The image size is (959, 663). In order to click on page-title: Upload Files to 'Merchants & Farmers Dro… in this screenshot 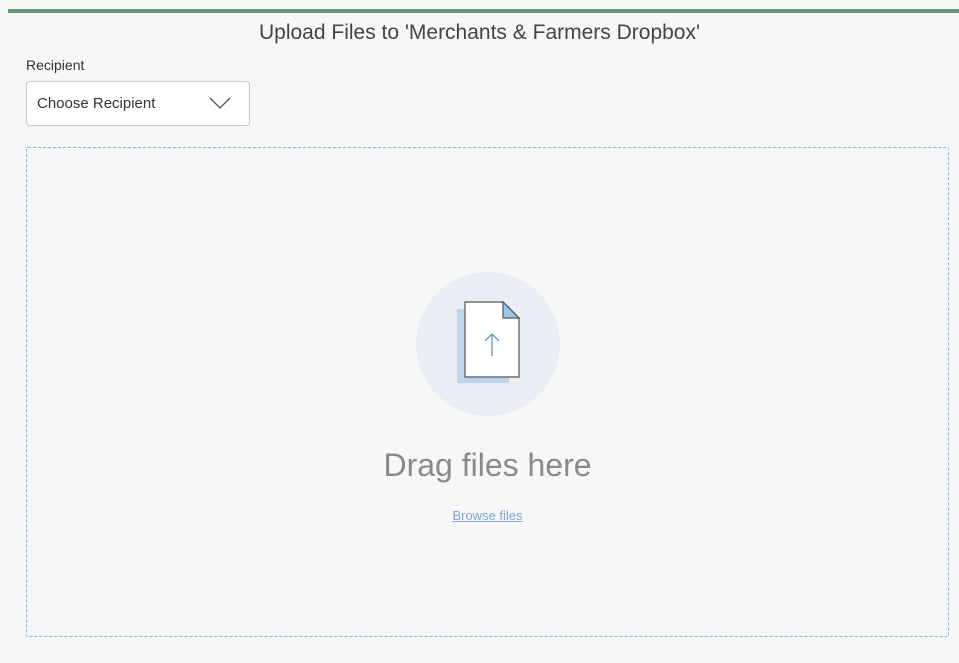, I will do `click(479, 32)`.